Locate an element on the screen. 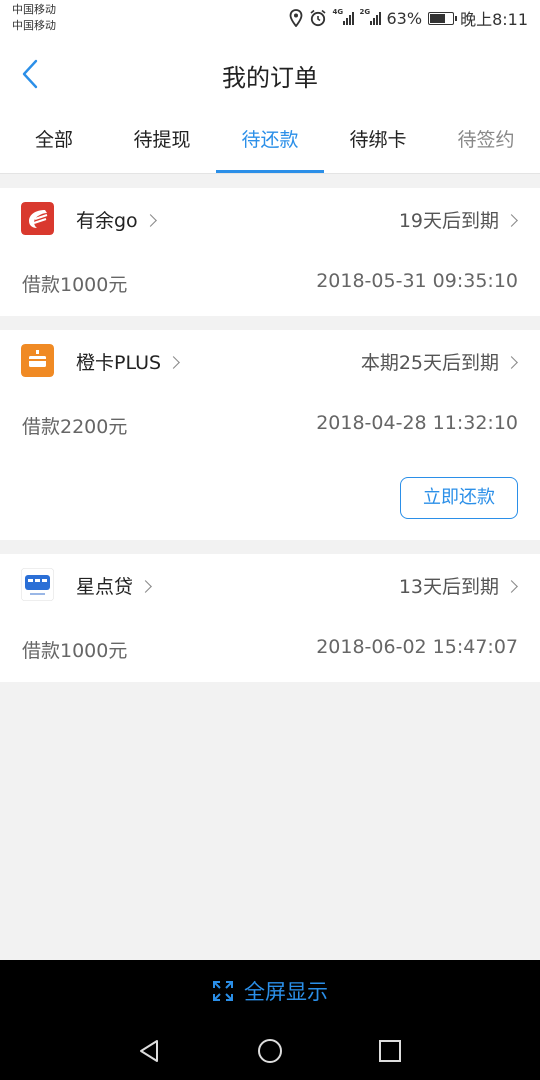 Image resolution: width=540 pixels, height=1080 pixels. network-4g-label: 4G is located at coordinates (338, 12).